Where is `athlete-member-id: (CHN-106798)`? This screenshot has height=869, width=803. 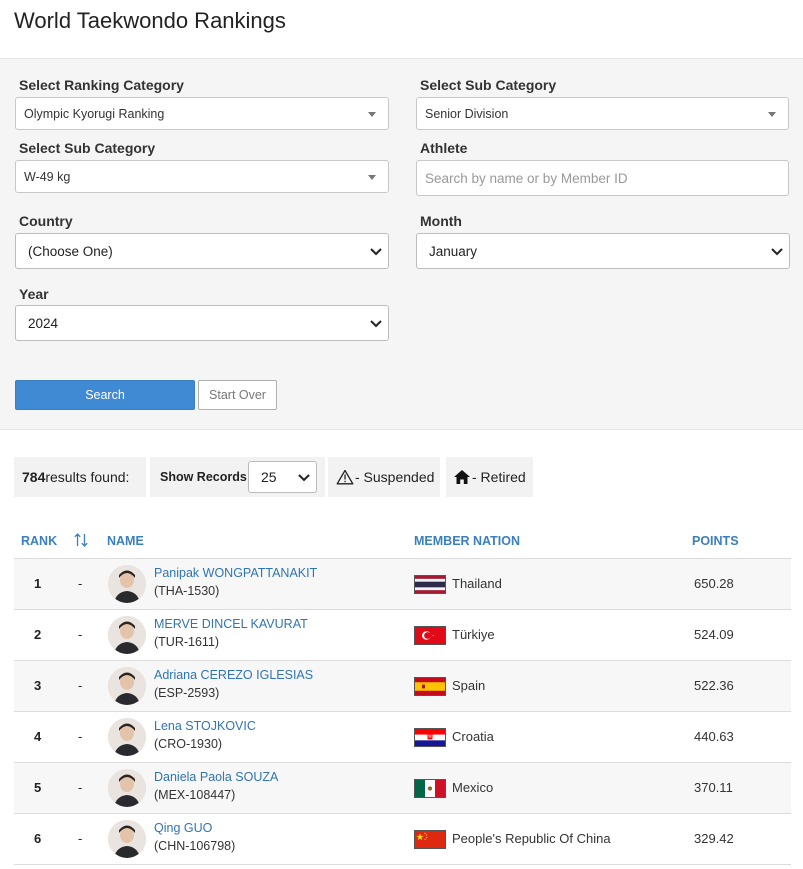 athlete-member-id: (CHN-106798) is located at coordinates (195, 846).